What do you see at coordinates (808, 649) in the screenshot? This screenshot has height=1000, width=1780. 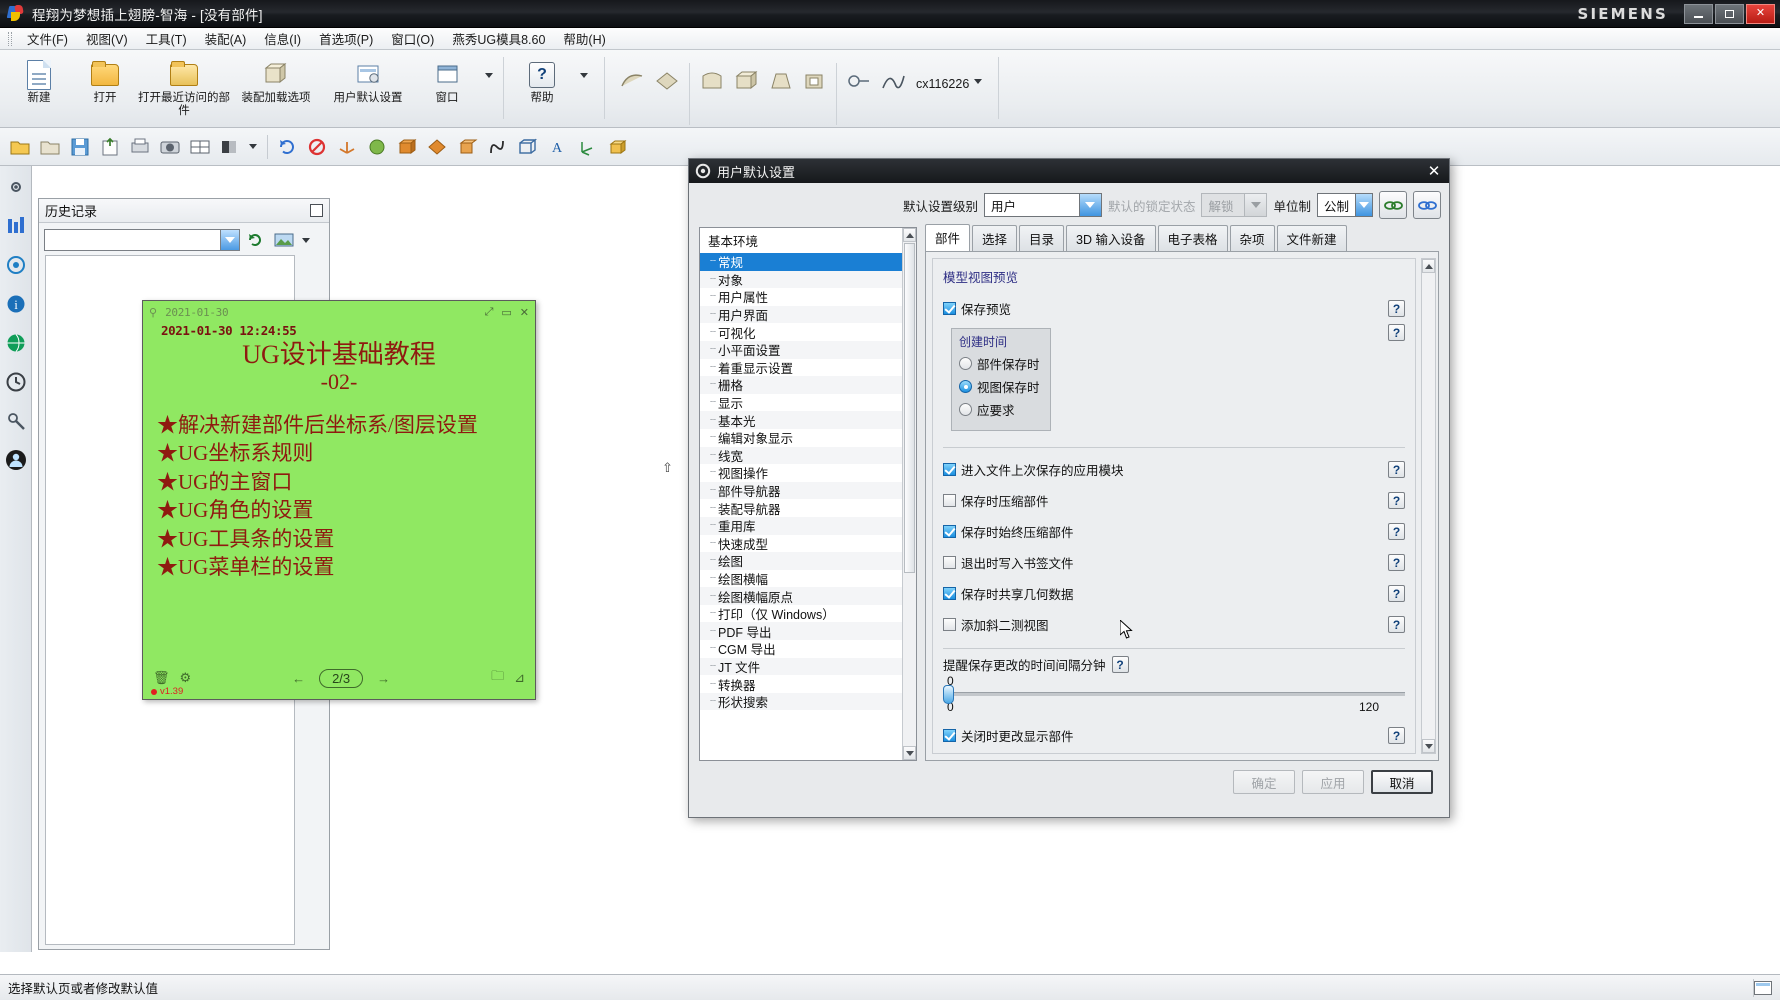 I see `tree-item-cgm-export: ┄ CGM 导出` at bounding box center [808, 649].